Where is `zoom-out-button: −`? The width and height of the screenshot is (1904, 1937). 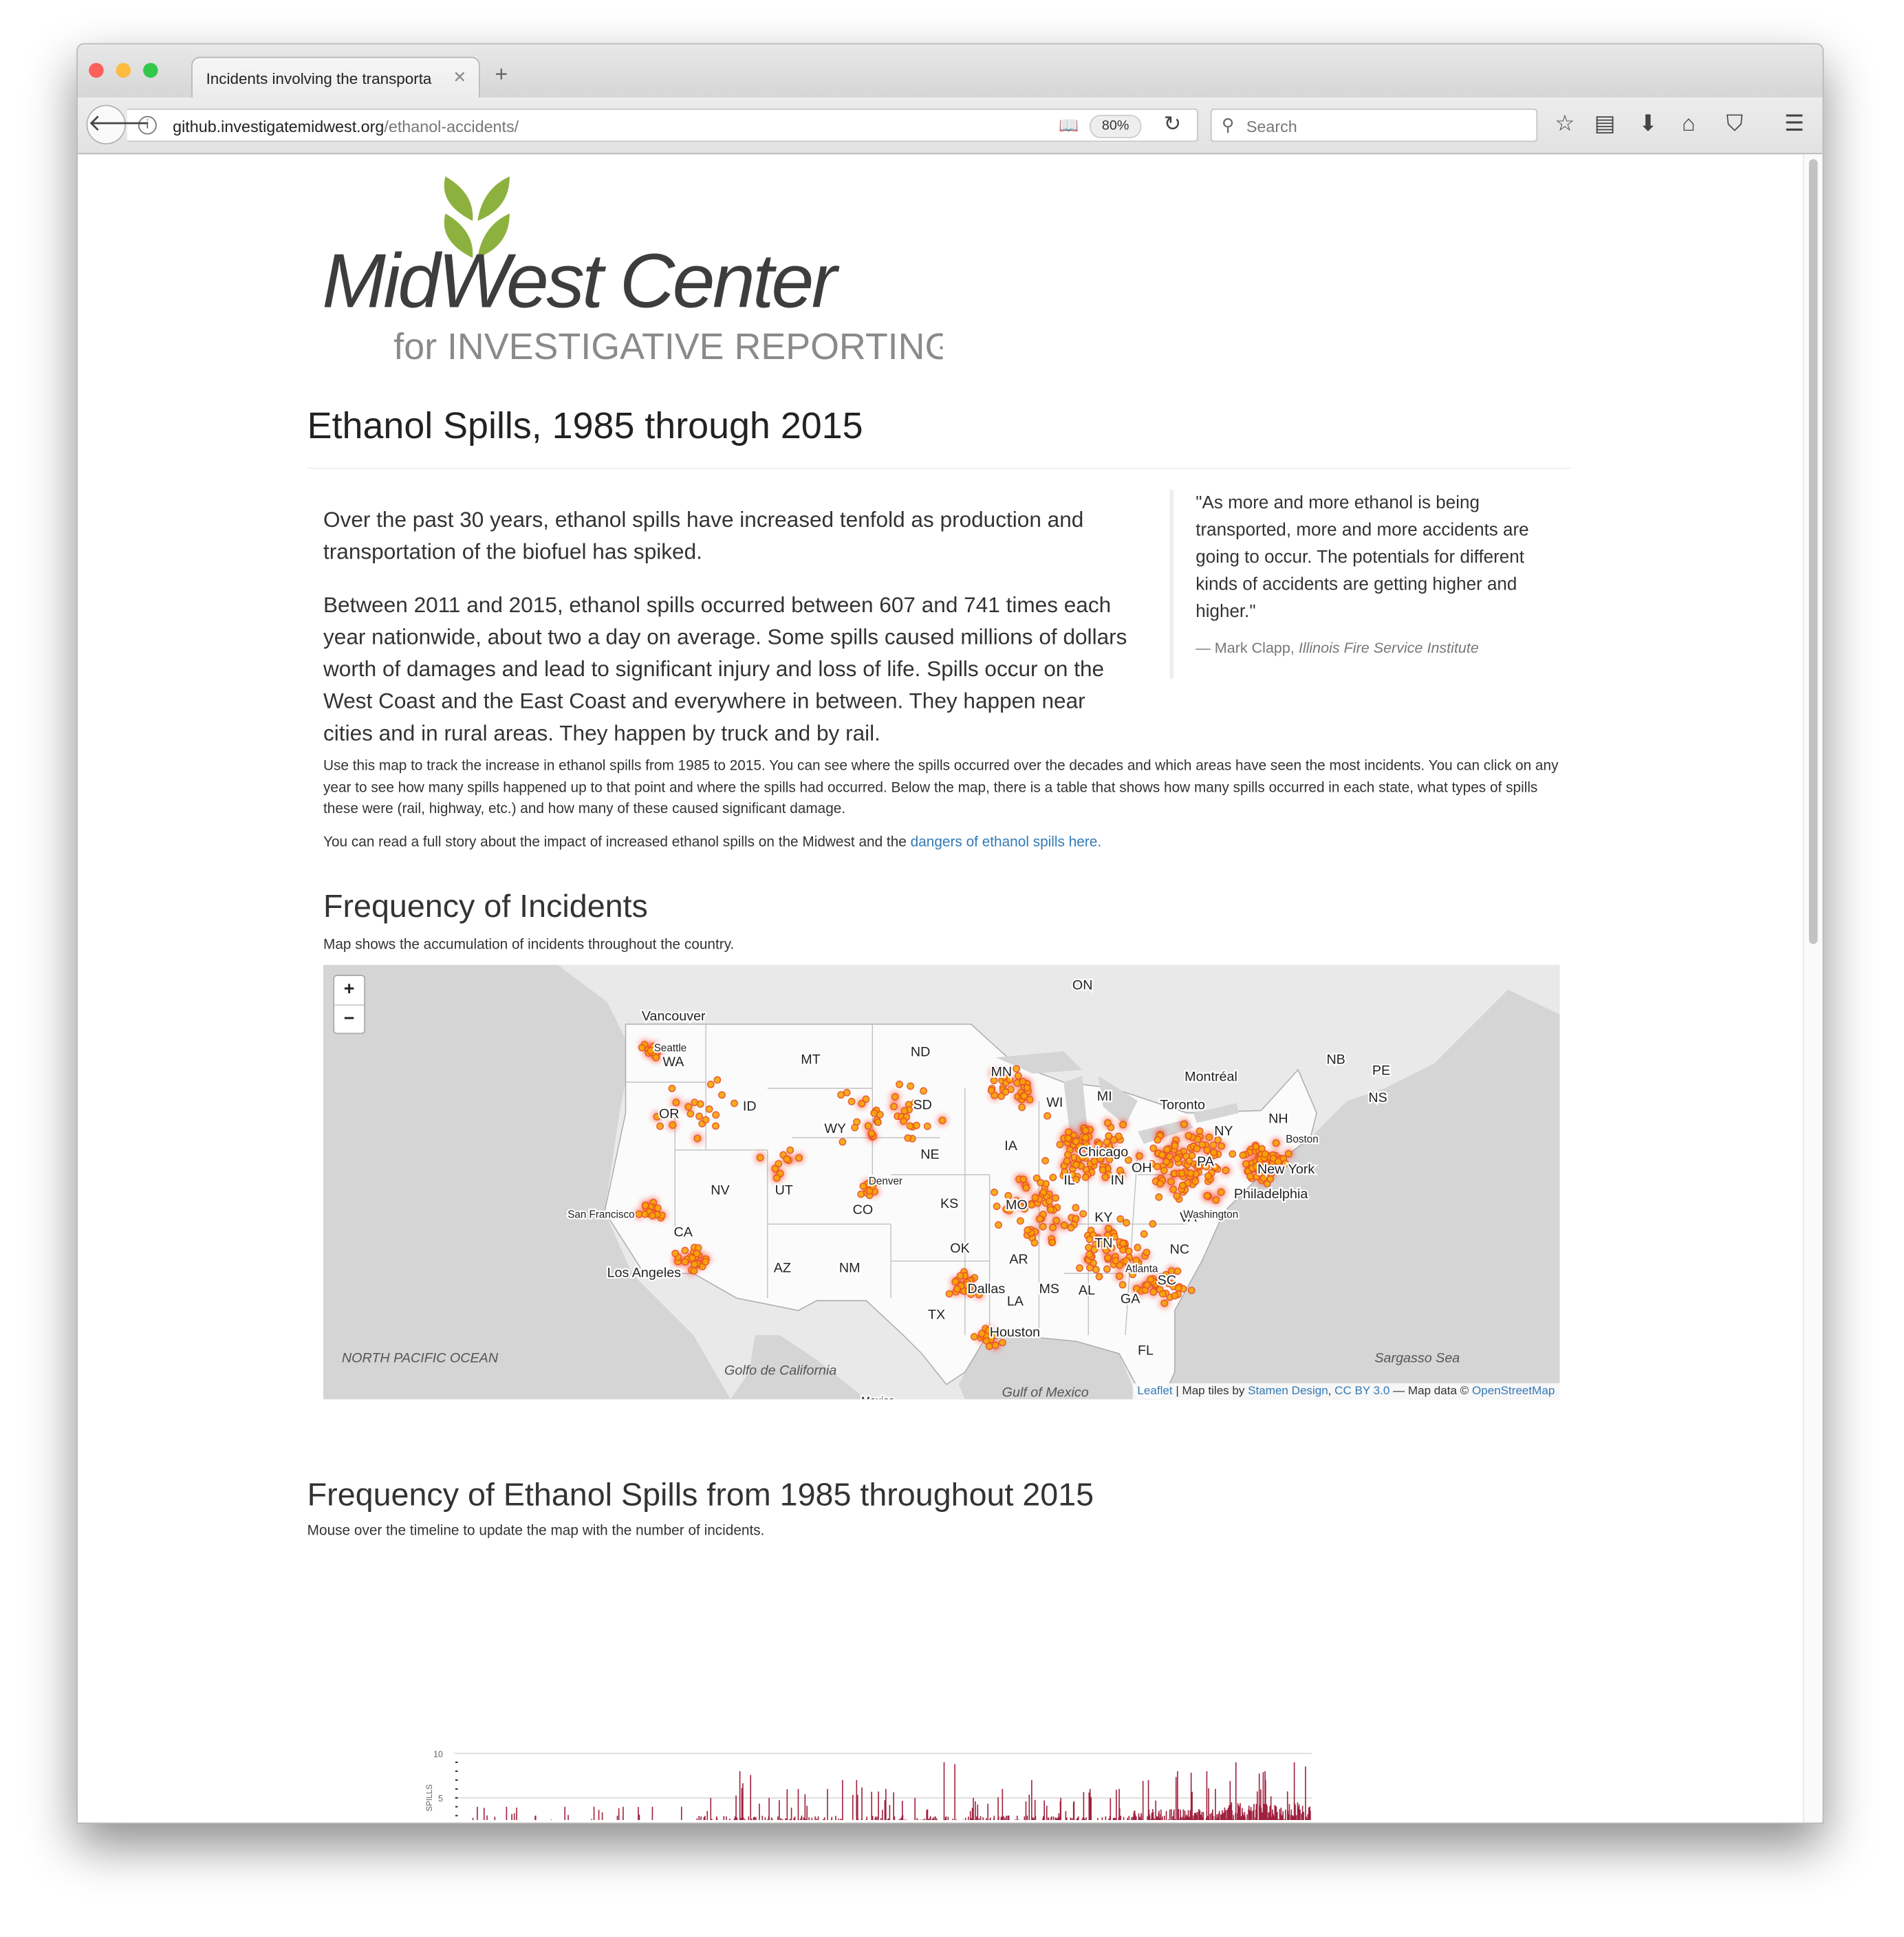
zoom-out-button: − is located at coordinates (349, 1020).